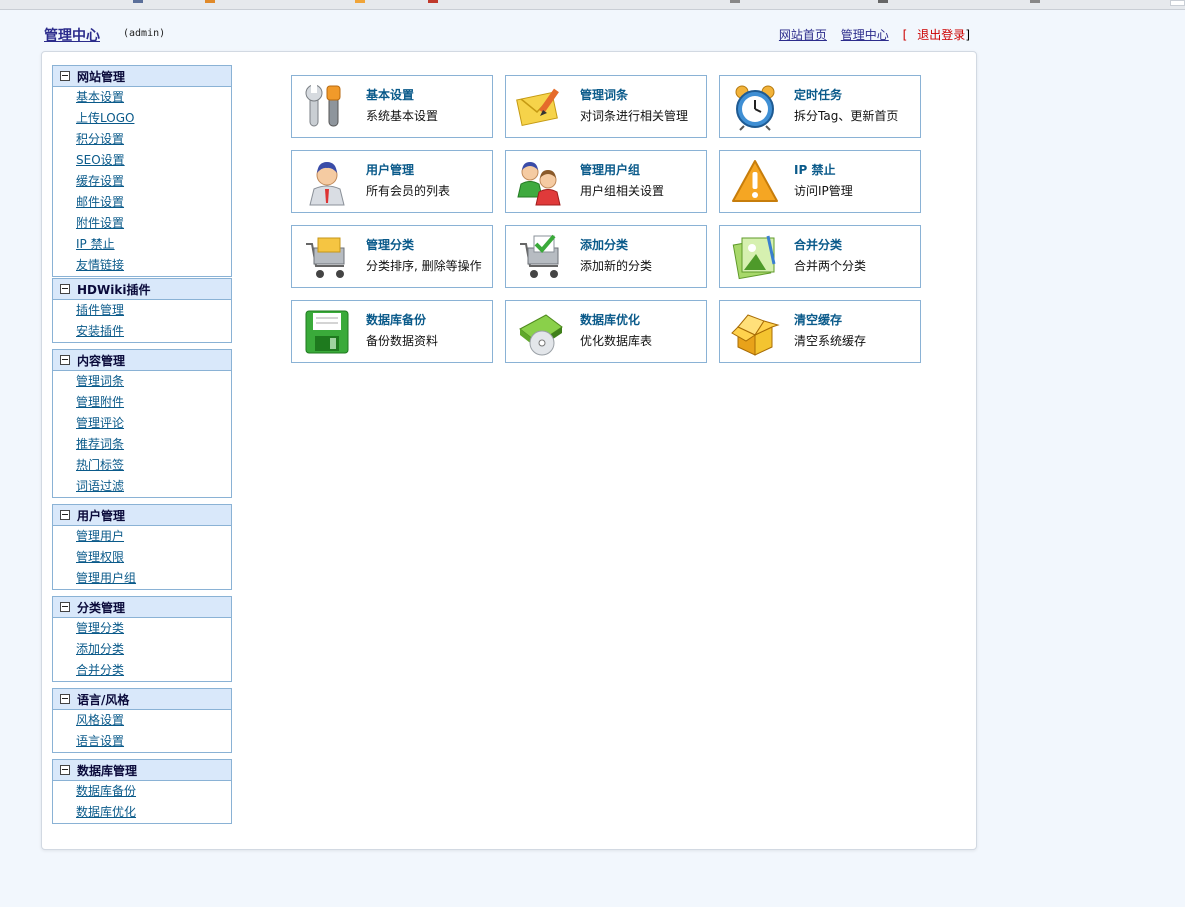 Image resolution: width=1185 pixels, height=907 pixels. Describe the element at coordinates (142, 607) in the screenshot. I see `menu-group-header: 分类管理` at that location.